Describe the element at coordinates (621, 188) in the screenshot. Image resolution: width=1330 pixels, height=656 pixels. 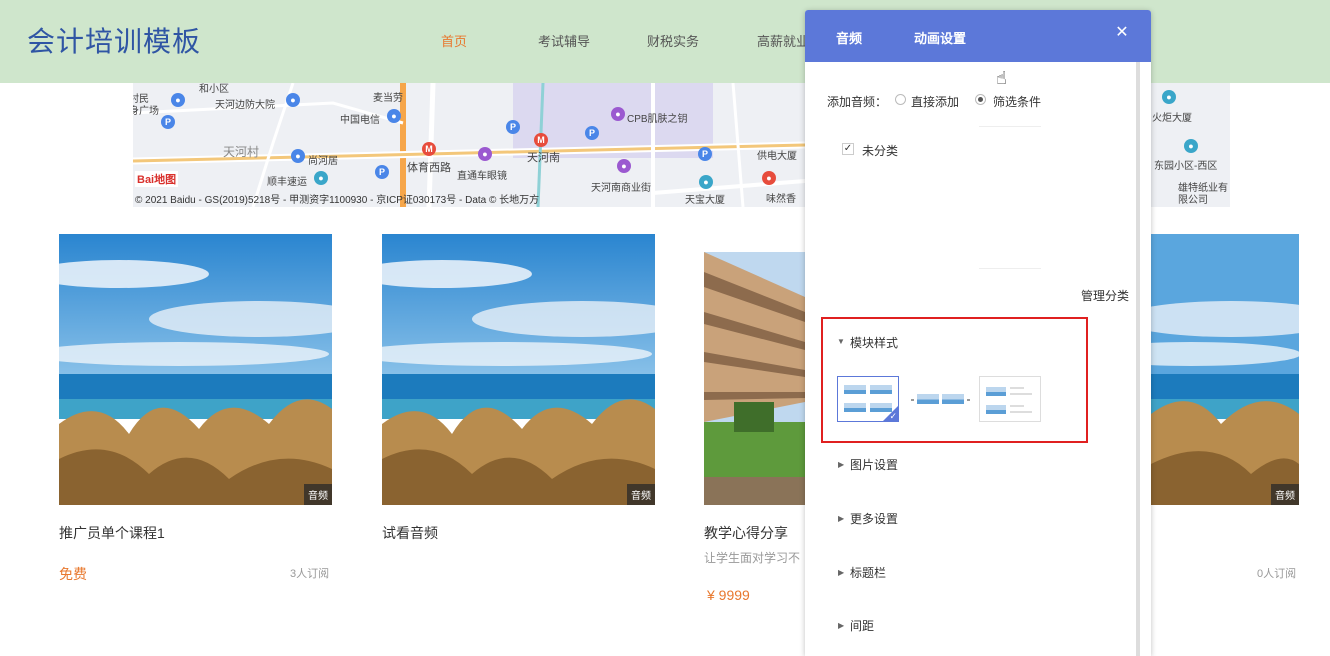
I see `map-label: 天河南商业街` at that location.